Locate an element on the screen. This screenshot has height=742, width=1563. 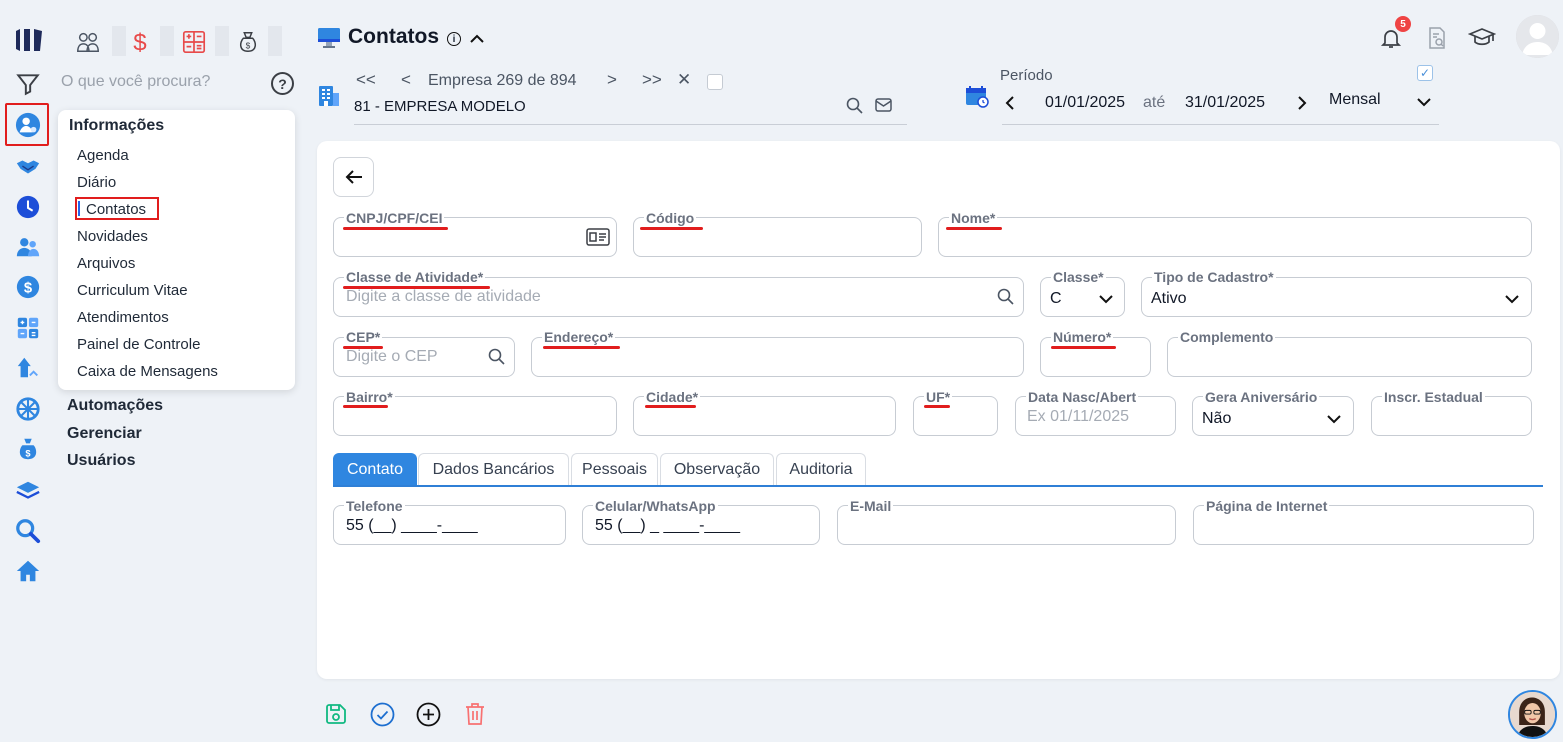
user-avatar is located at coordinates (1537, 36).